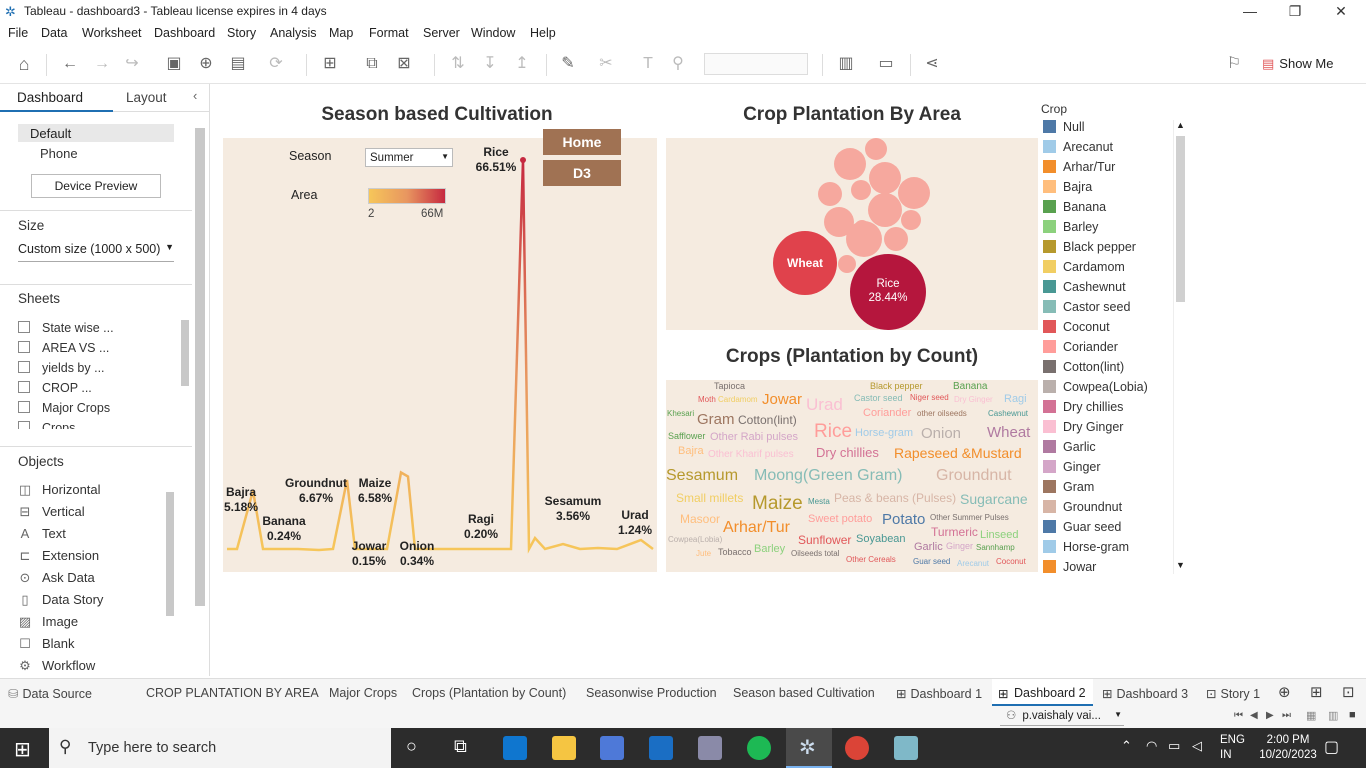  What do you see at coordinates (54, 33) in the screenshot?
I see `menu-data: Data` at bounding box center [54, 33].